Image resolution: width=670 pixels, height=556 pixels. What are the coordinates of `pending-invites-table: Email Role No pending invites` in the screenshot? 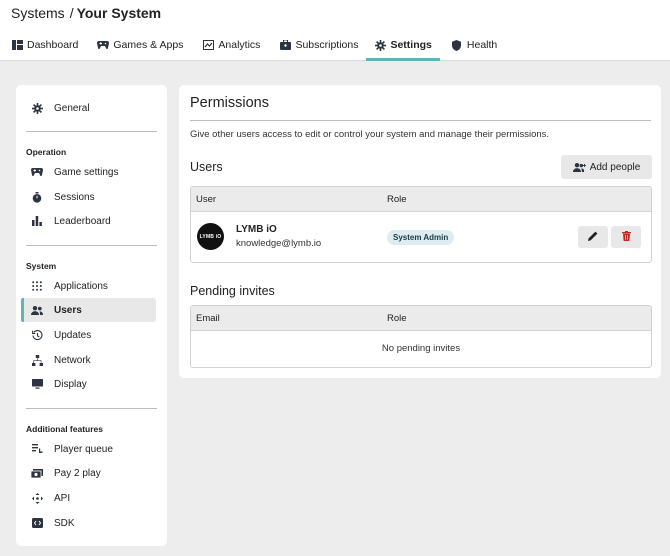 It's located at (421, 336).